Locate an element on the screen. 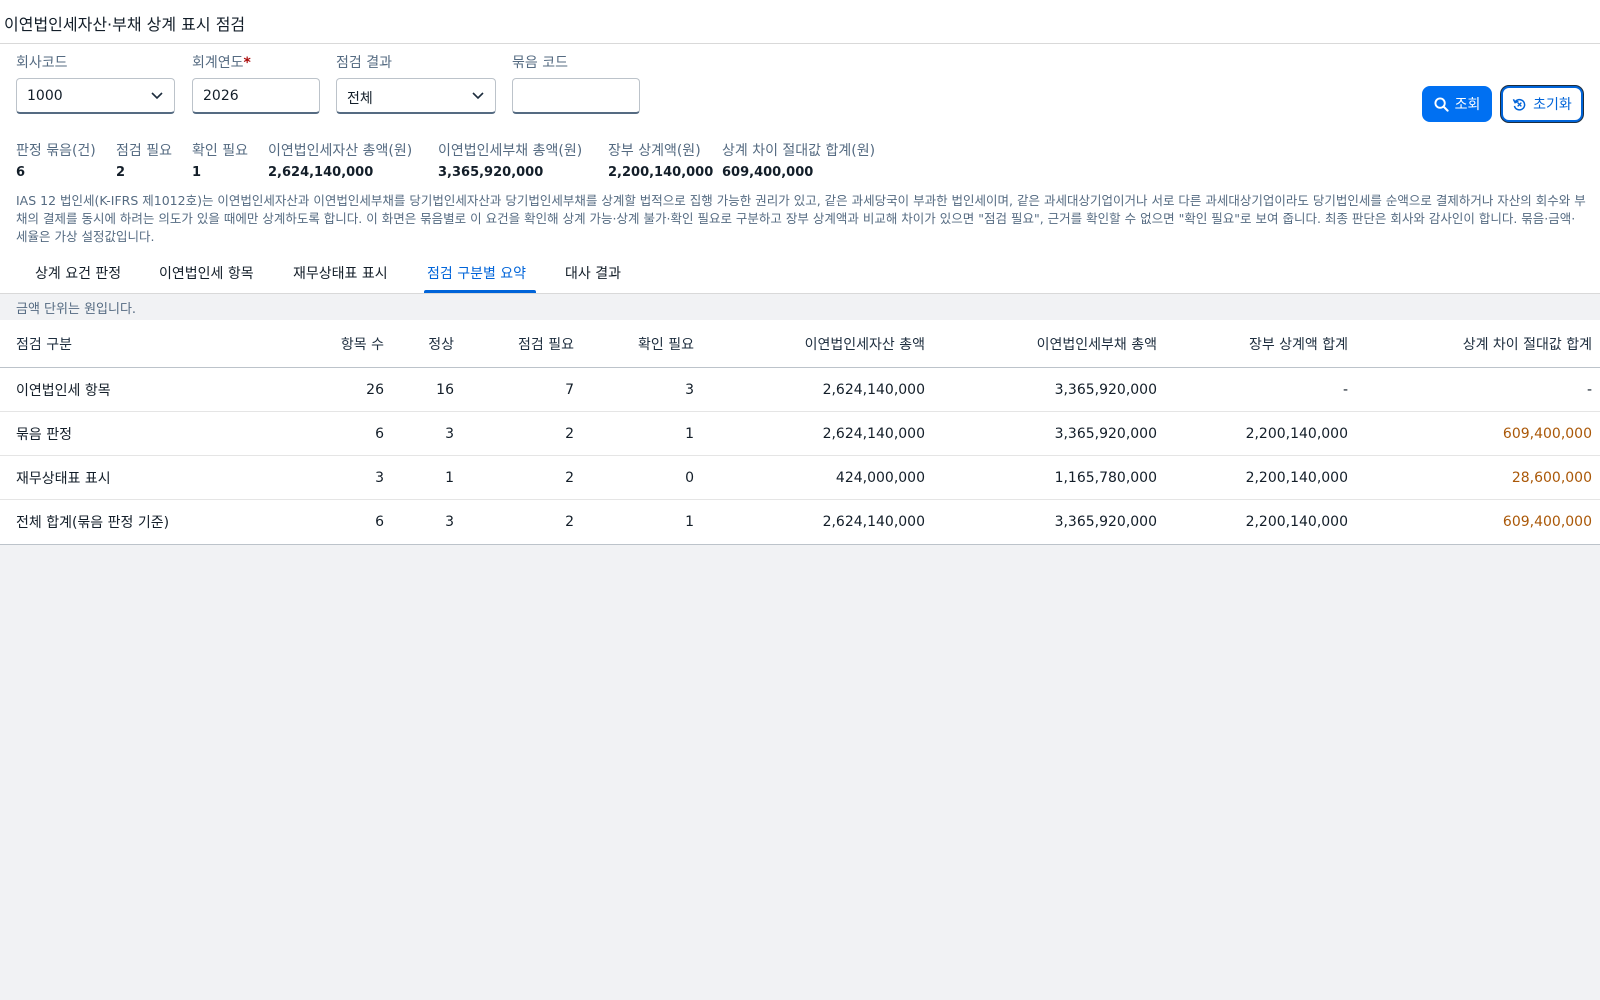 This screenshot has height=1000, width=1600. tab-summary-by-check: 점검 구분별 요약 is located at coordinates (476, 273).